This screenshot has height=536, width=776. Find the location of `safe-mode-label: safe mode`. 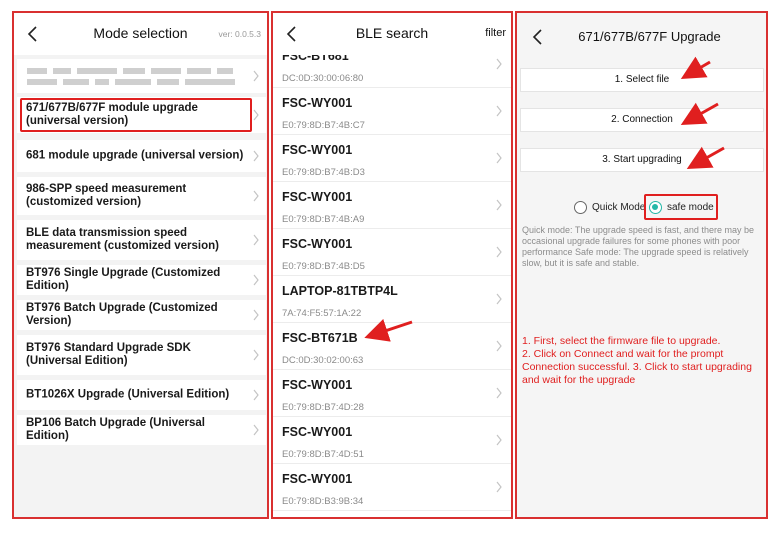

safe-mode-label: safe mode is located at coordinates (690, 207).